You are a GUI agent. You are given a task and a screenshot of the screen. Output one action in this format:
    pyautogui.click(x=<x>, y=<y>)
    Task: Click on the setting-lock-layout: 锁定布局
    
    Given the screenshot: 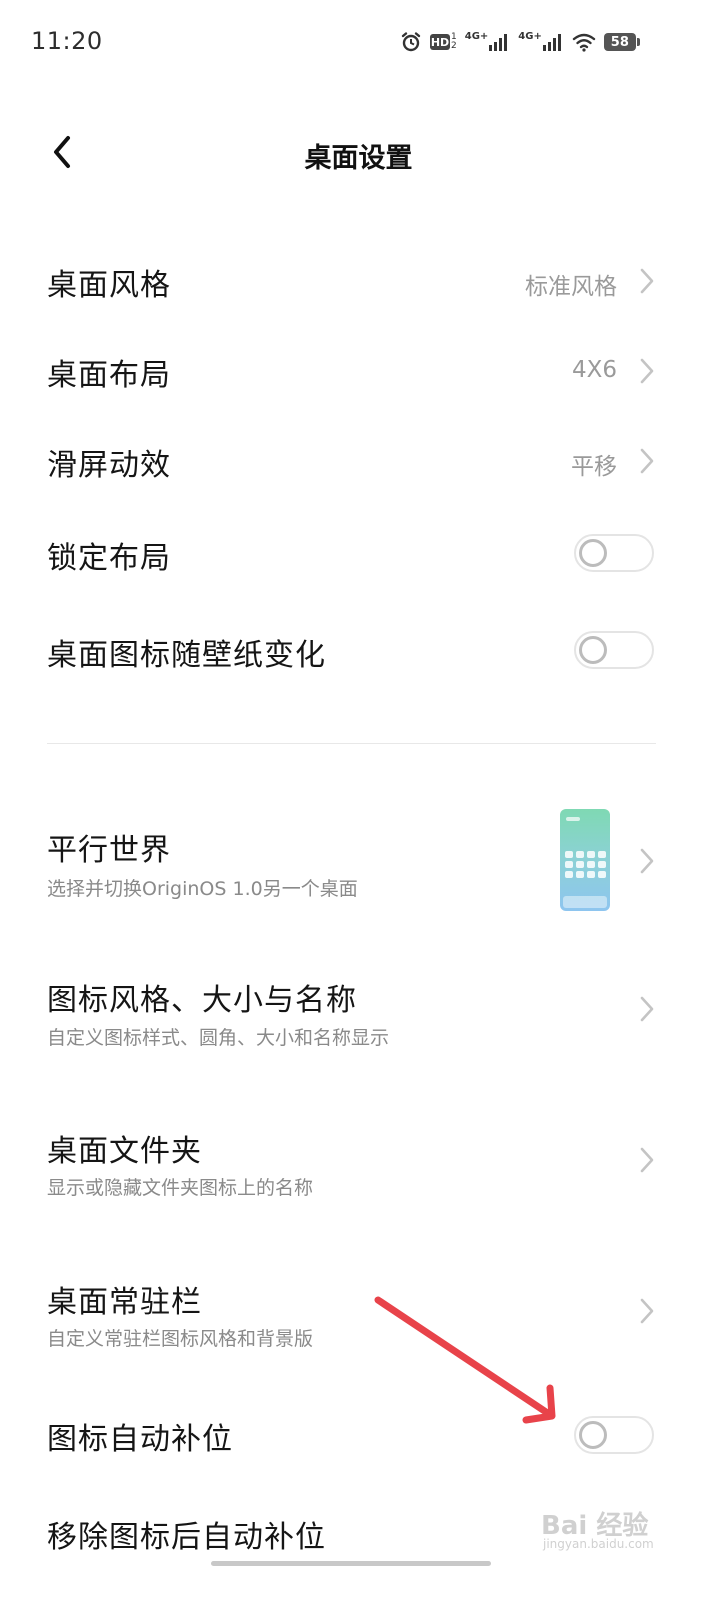 What is the action you would take?
    pyautogui.click(x=358, y=554)
    